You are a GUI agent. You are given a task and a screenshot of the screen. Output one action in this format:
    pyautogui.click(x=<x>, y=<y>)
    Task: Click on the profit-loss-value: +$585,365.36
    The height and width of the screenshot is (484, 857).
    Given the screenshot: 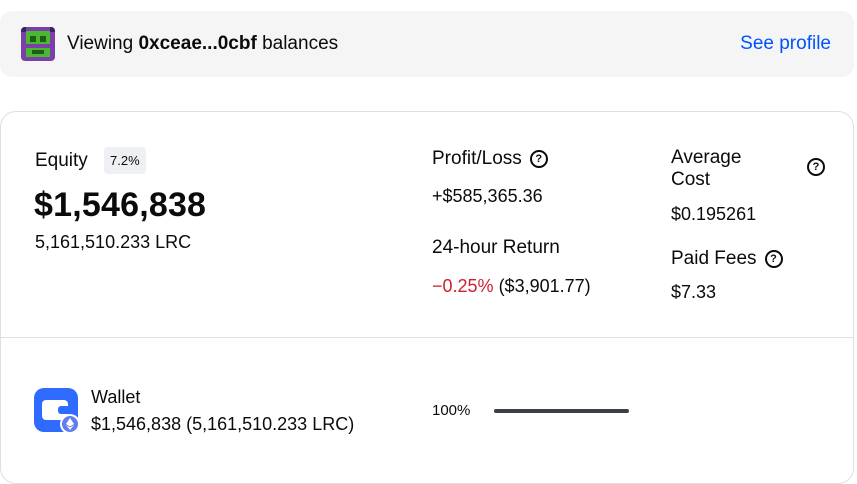 What is the action you would take?
    pyautogui.click(x=487, y=196)
    